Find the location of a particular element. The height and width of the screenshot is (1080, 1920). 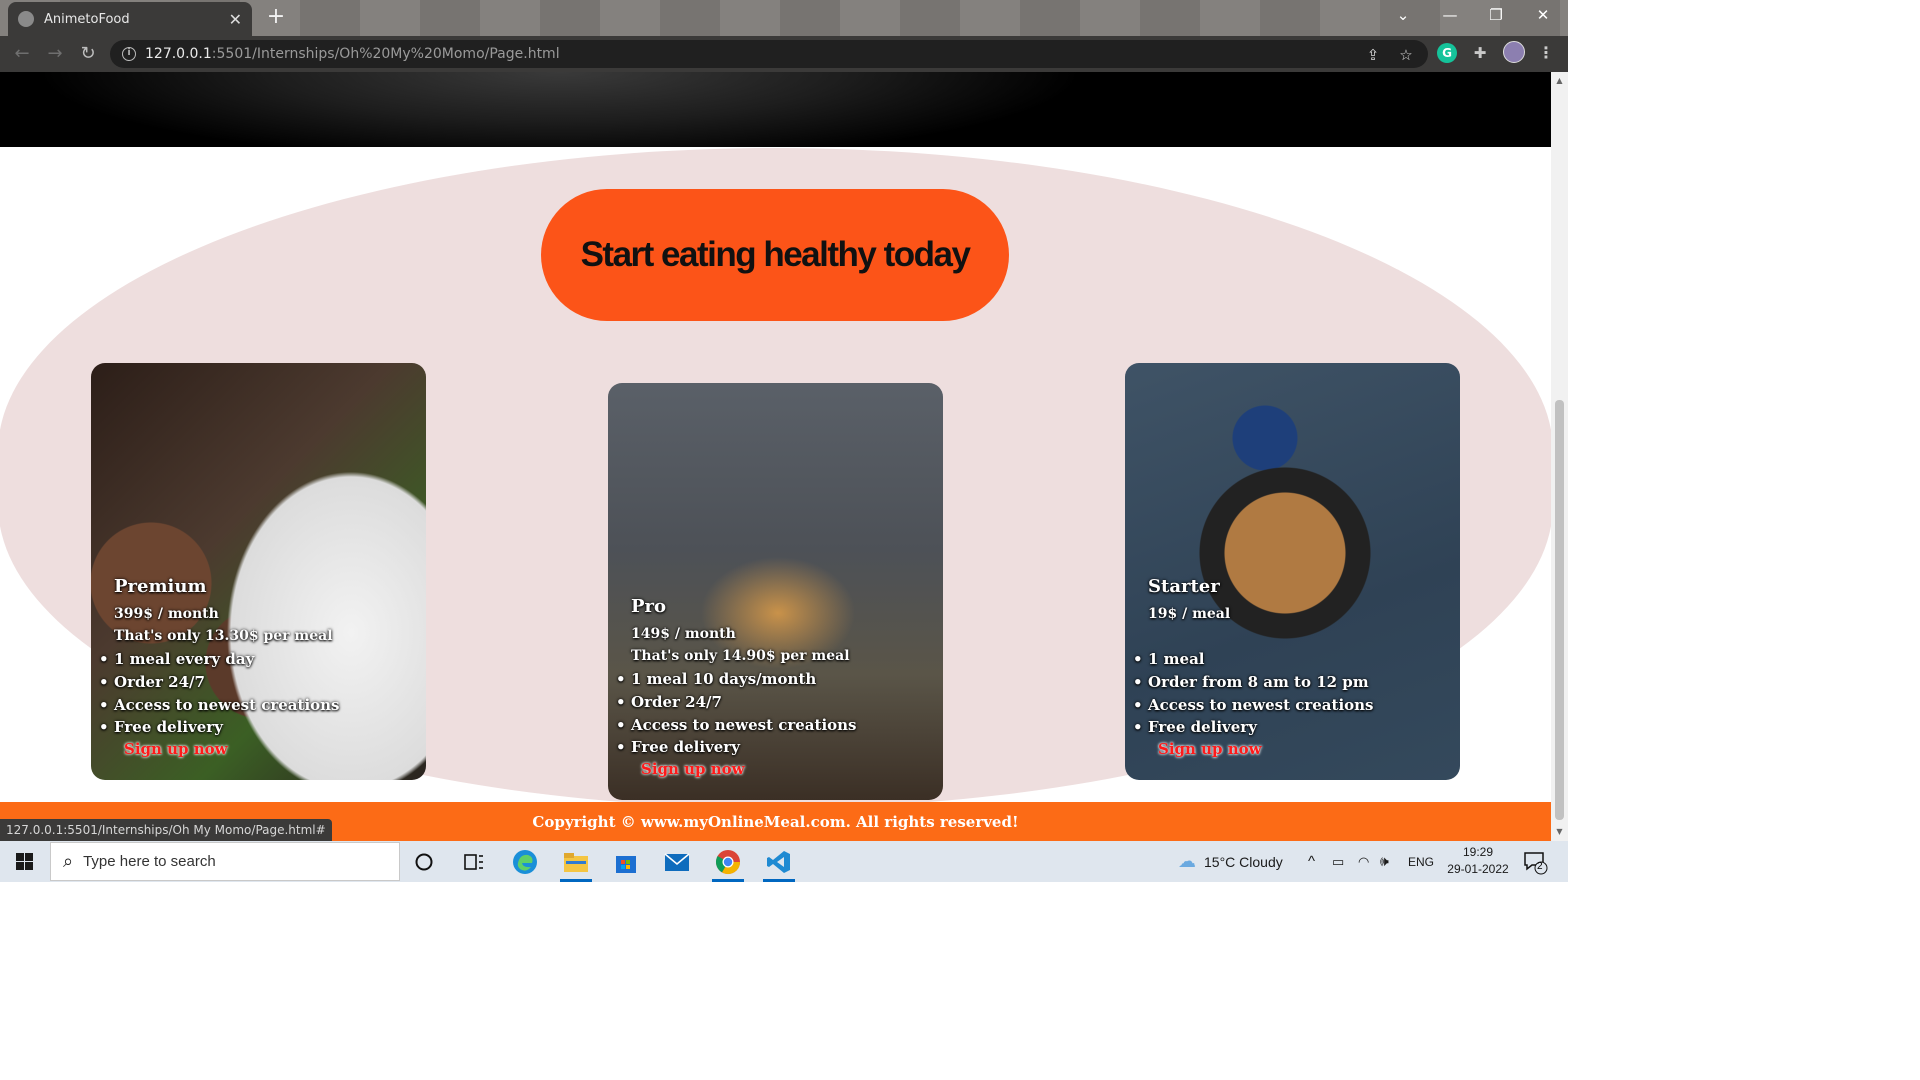

grammarly-extension-icon: G is located at coordinates (1447, 53).